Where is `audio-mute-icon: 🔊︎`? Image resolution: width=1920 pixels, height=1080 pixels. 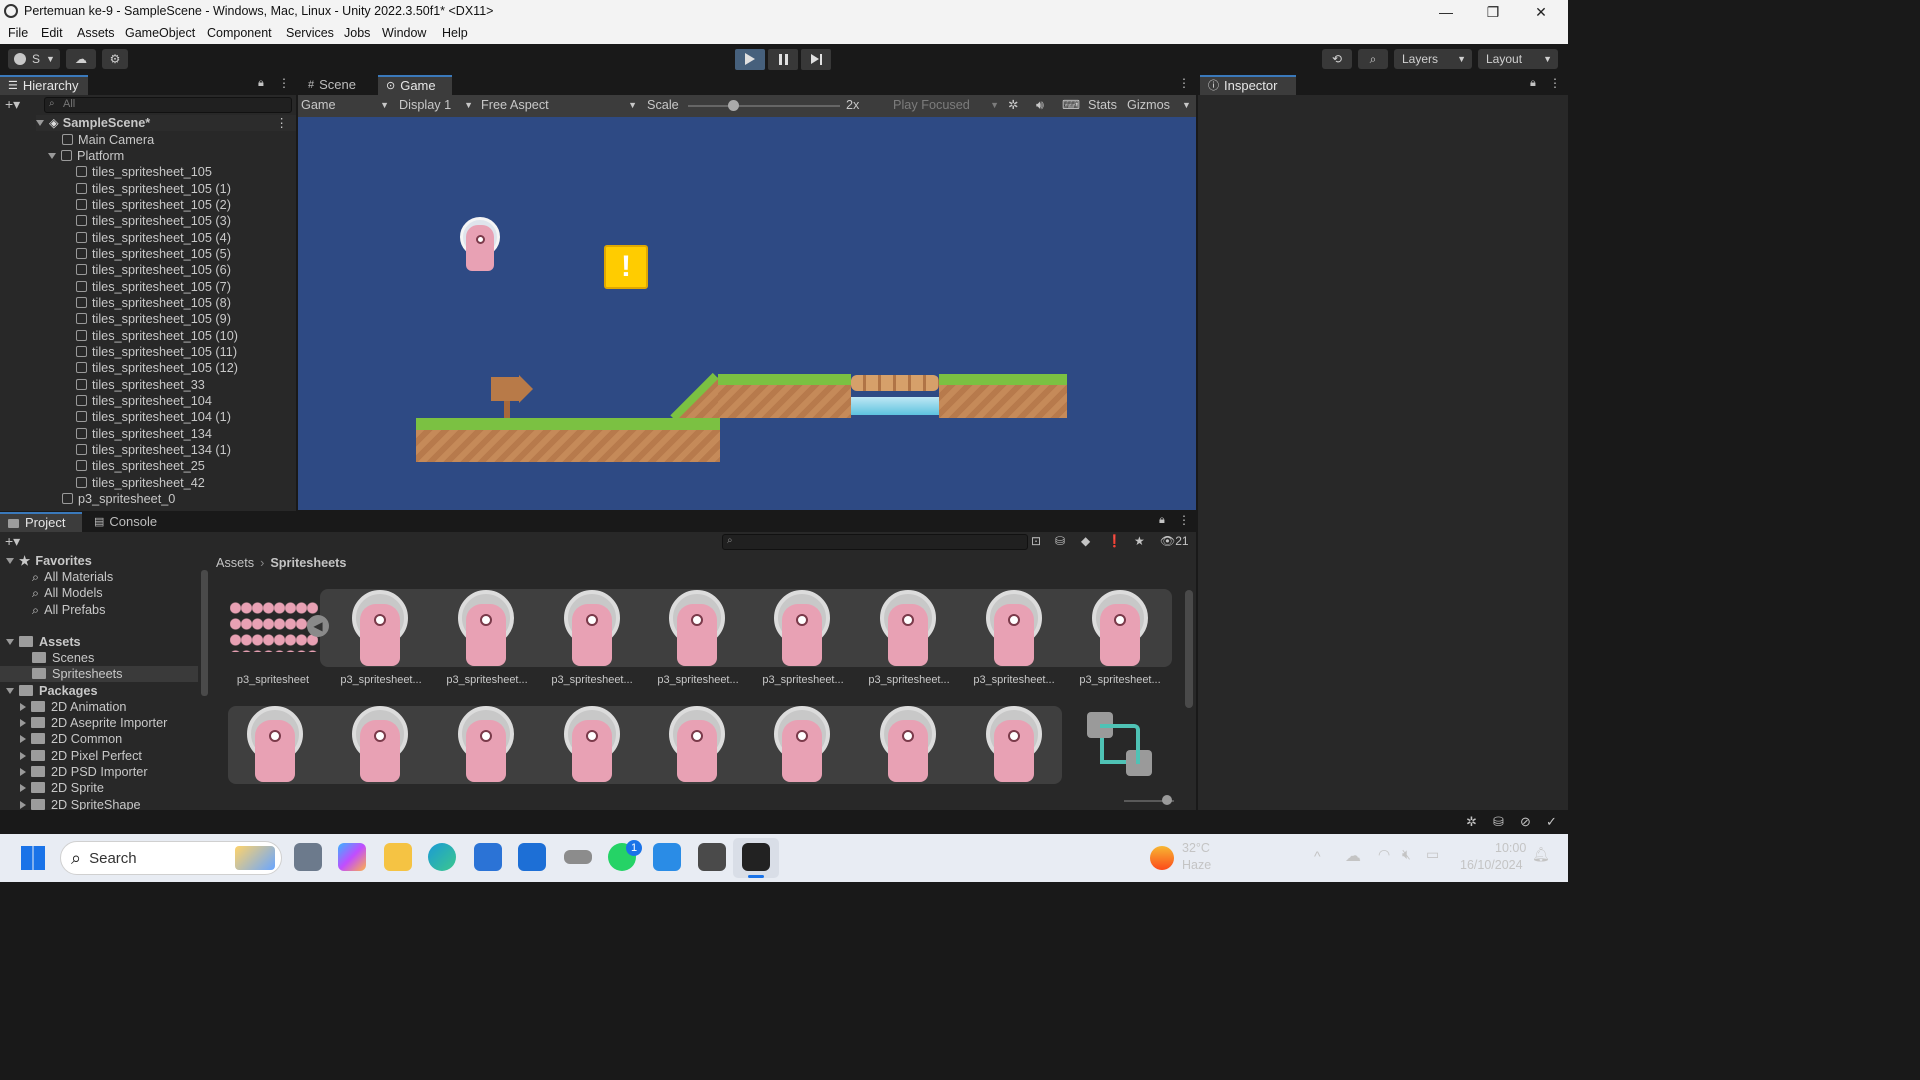
audio-mute-icon: 🔊︎ is located at coordinates (1040, 105).